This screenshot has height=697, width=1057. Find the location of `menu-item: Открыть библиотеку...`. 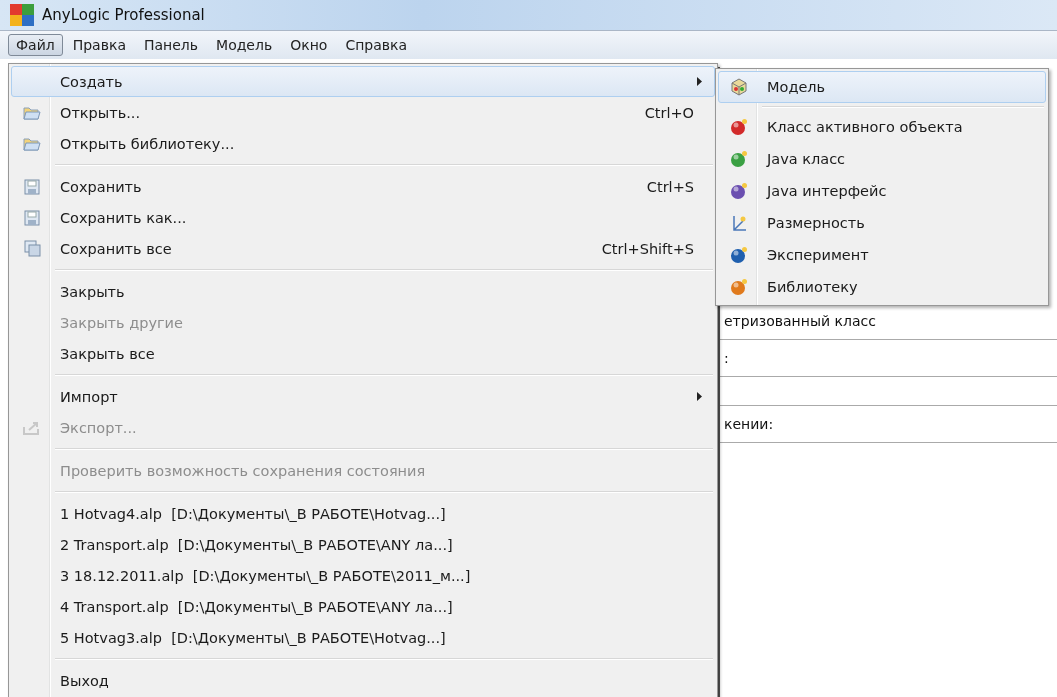

menu-item: Открыть библиотеку... is located at coordinates (363, 143).